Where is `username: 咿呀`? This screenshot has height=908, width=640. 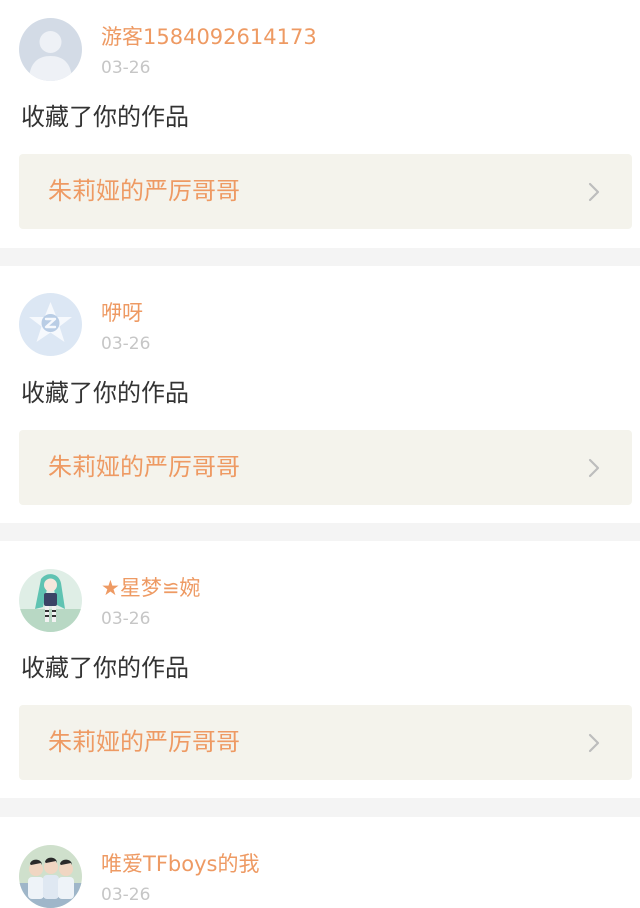 username: 咿呀 is located at coordinates (122, 313).